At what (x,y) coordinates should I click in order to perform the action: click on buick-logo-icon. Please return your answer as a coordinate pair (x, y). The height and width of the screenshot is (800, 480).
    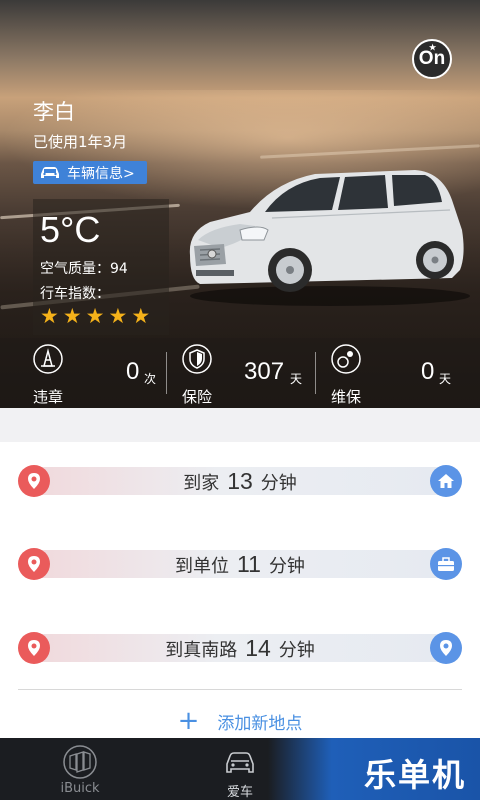
    Looking at the image, I should click on (80, 762).